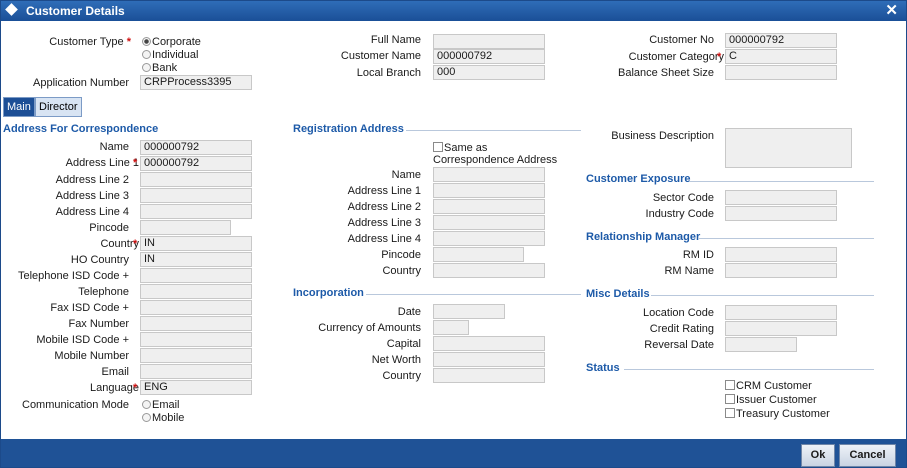 The image size is (907, 468). I want to click on corr-addr4-field, so click(196, 211).